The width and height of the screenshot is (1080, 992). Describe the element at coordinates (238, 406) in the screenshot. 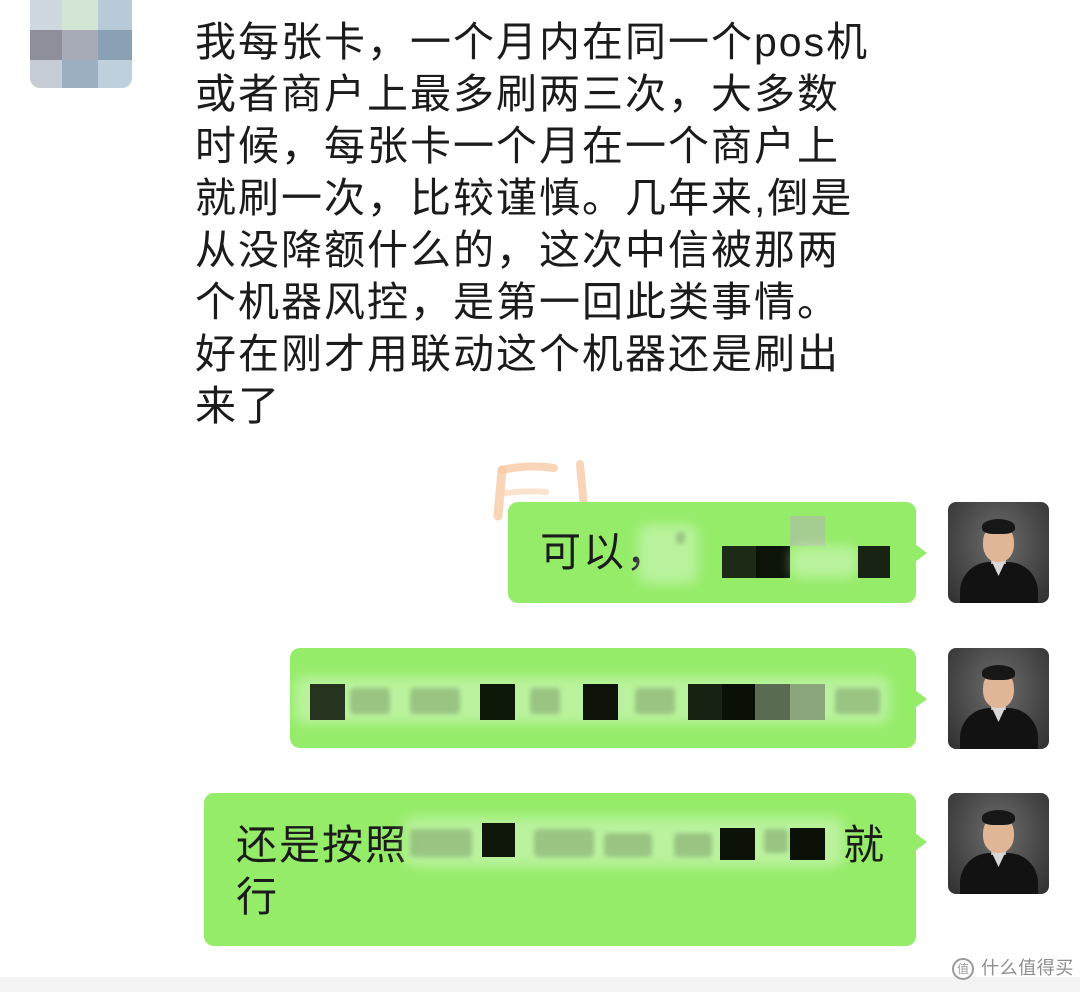

I see `message-line: 来了` at that location.